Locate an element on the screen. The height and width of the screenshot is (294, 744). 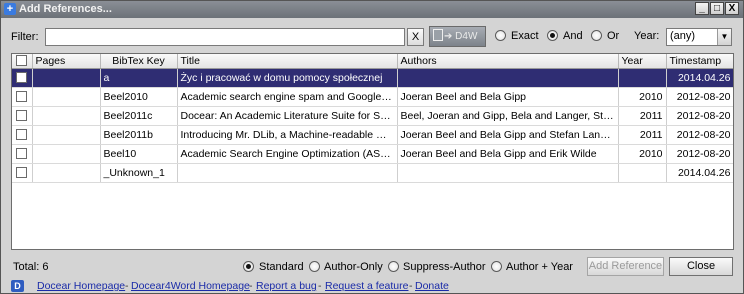
title-cell: Życ i pracować w domu pomocy społecznej is located at coordinates (287, 78).